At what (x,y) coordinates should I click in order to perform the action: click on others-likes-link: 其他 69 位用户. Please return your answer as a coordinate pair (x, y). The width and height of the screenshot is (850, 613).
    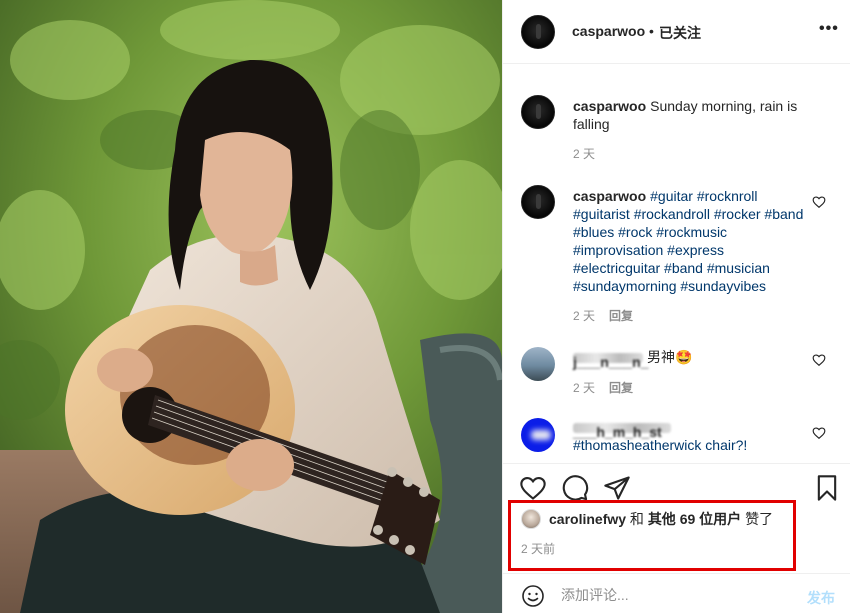
    Looking at the image, I should click on (694, 519).